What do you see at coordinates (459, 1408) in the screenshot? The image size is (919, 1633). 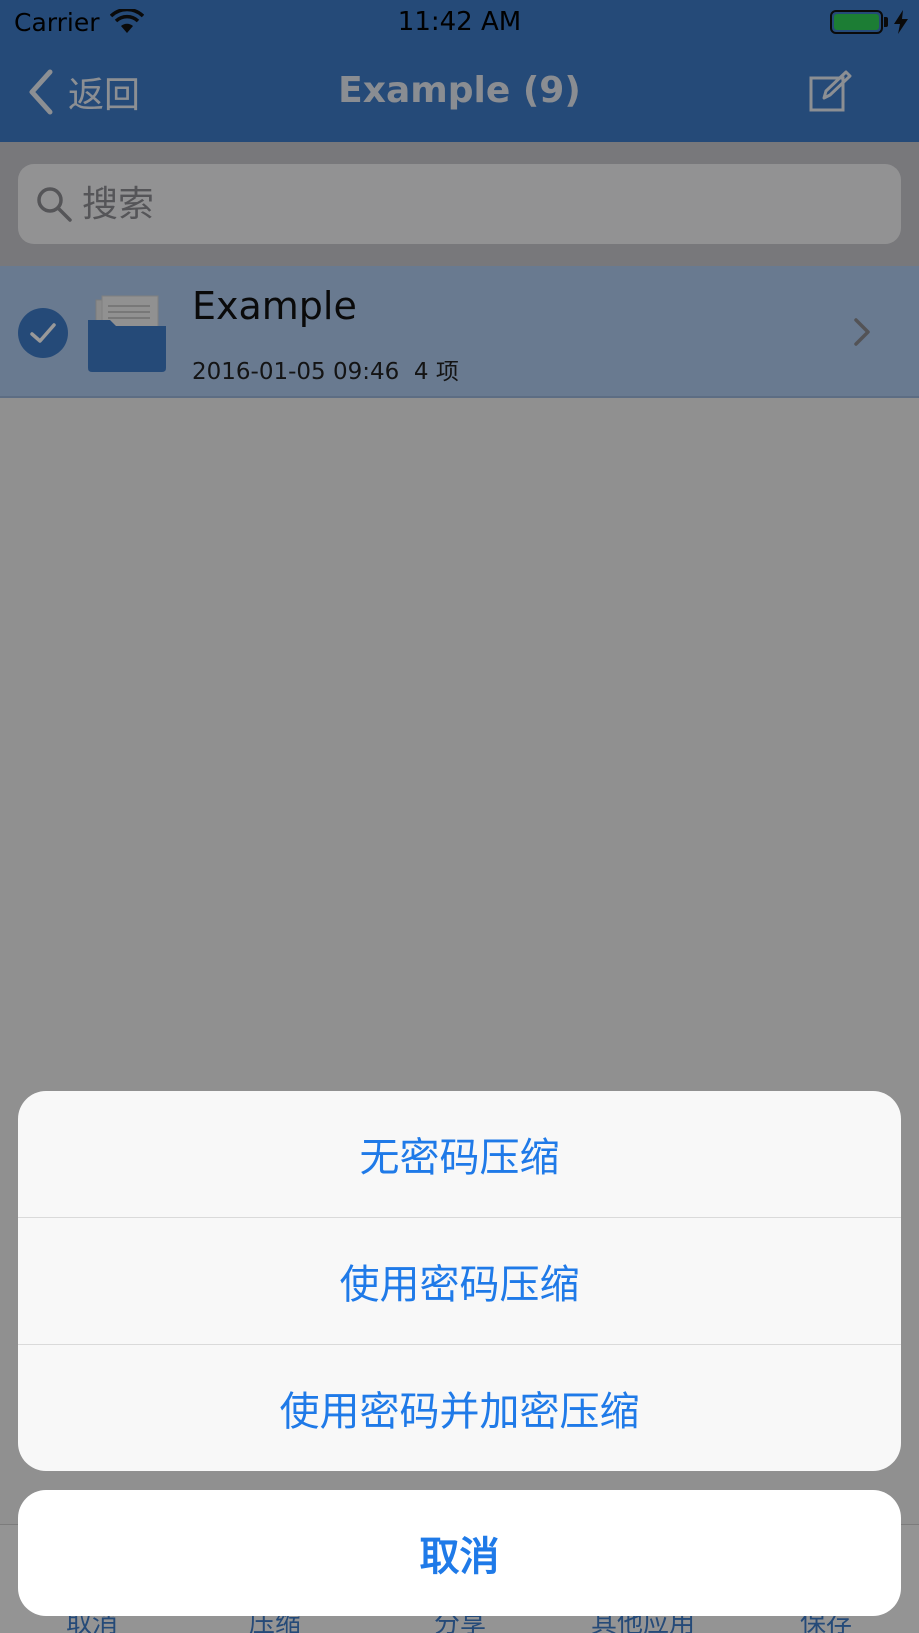 I see `compress-password-encrypted-option: 使用密码并加密压缩` at bounding box center [459, 1408].